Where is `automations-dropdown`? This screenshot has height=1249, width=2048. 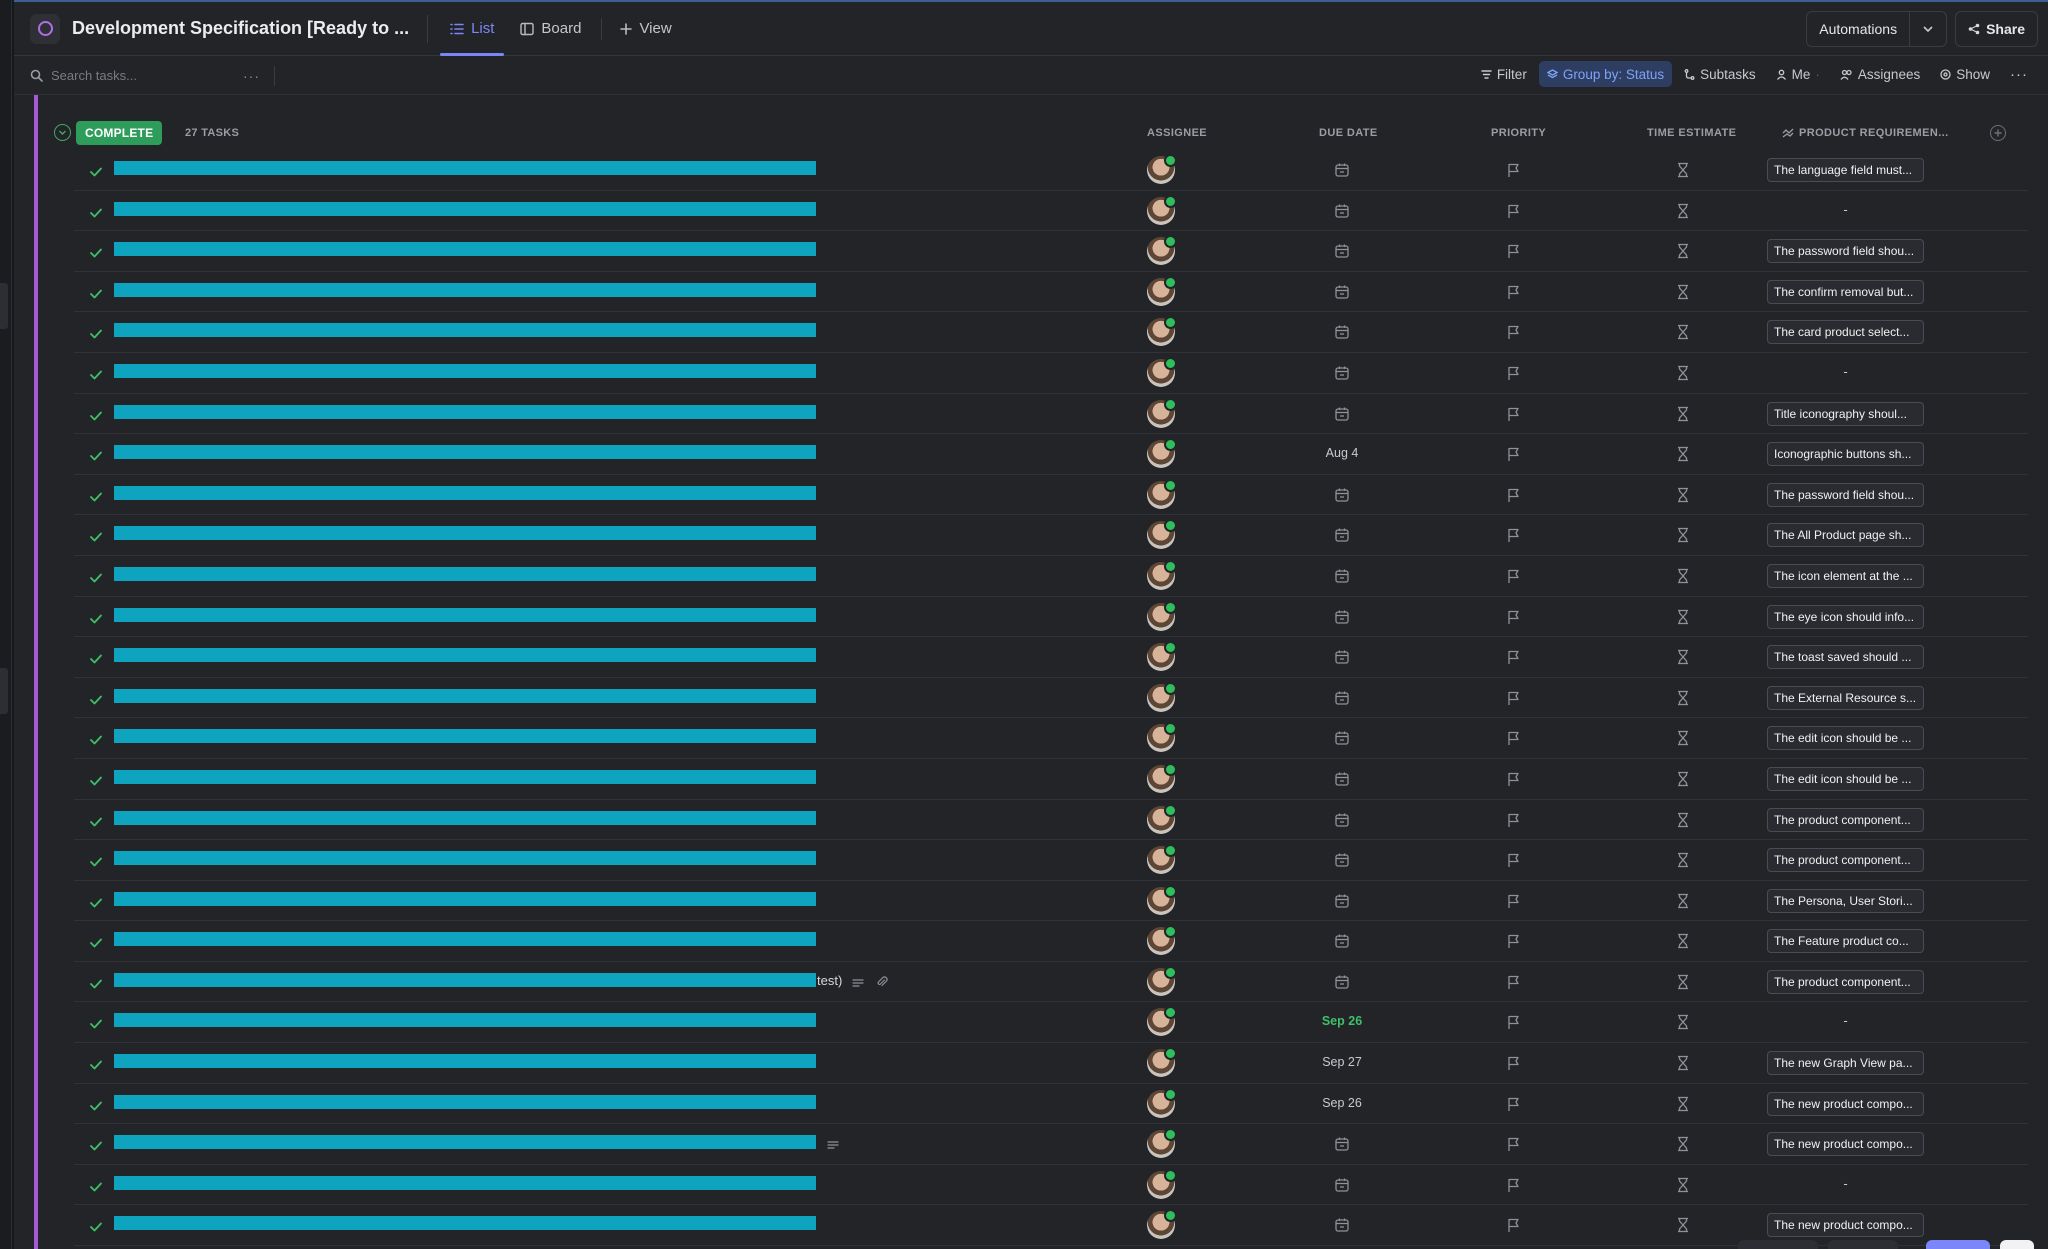
automations-dropdown is located at coordinates (1927, 29).